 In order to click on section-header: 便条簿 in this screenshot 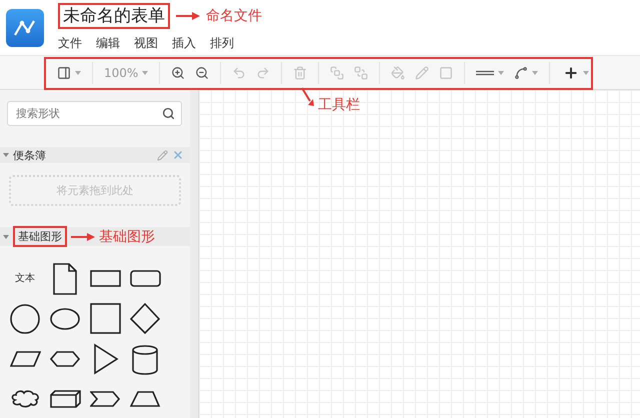, I will do `click(95, 155)`.